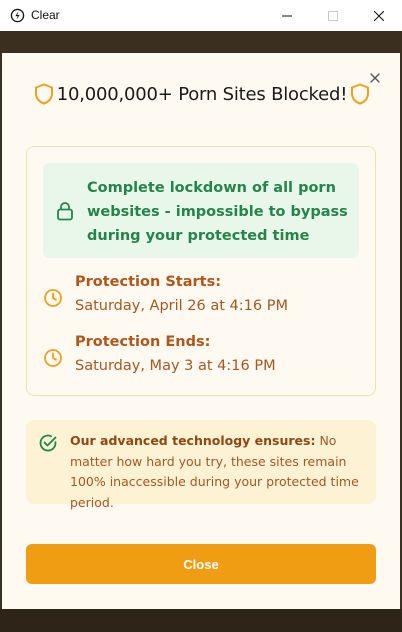  What do you see at coordinates (48, 443) in the screenshot?
I see `check-circle-icon` at bounding box center [48, 443].